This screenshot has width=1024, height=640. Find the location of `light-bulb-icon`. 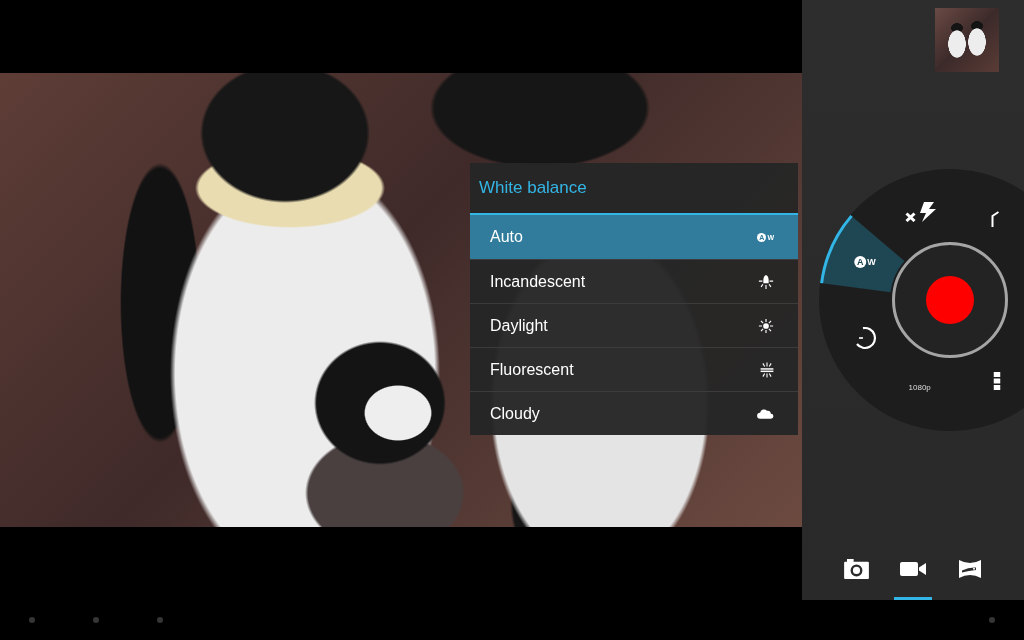

light-bulb-icon is located at coordinates (766, 281).